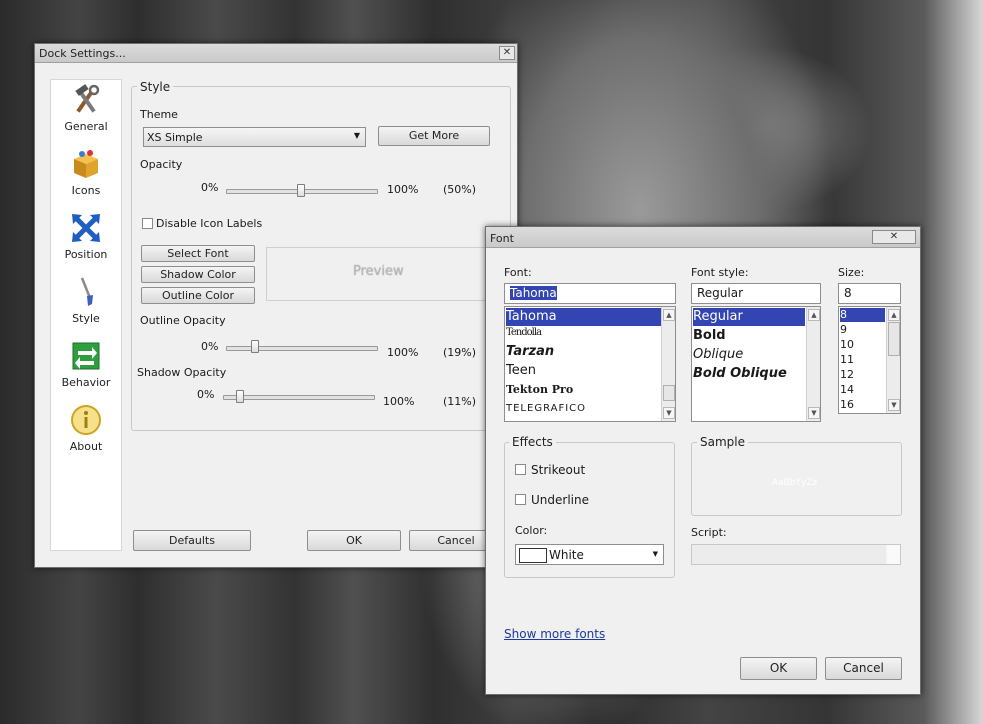  Describe the element at coordinates (863, 668) in the screenshot. I see `font-cancel-button: Cancel` at that location.